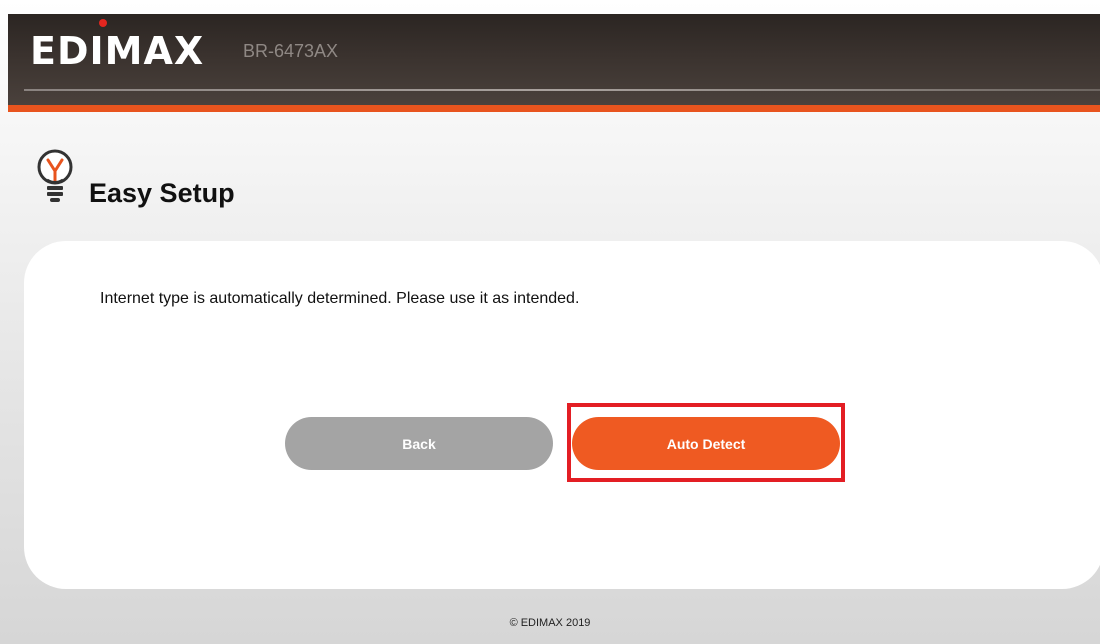 This screenshot has height=644, width=1100. What do you see at coordinates (562, 90) in the screenshot?
I see `header-divider` at bounding box center [562, 90].